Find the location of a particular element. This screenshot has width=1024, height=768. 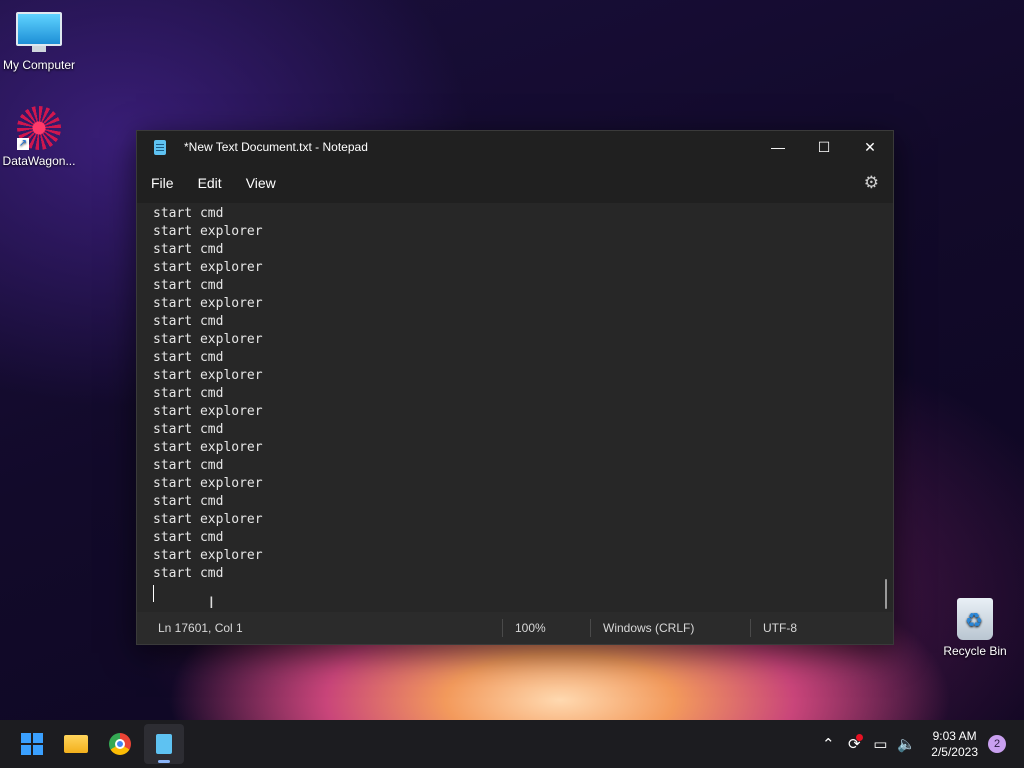

taskbar: ⌃ ⟳ ▭ 🔈 9:03 AM 2/5/2023 2 is located at coordinates (512, 744).